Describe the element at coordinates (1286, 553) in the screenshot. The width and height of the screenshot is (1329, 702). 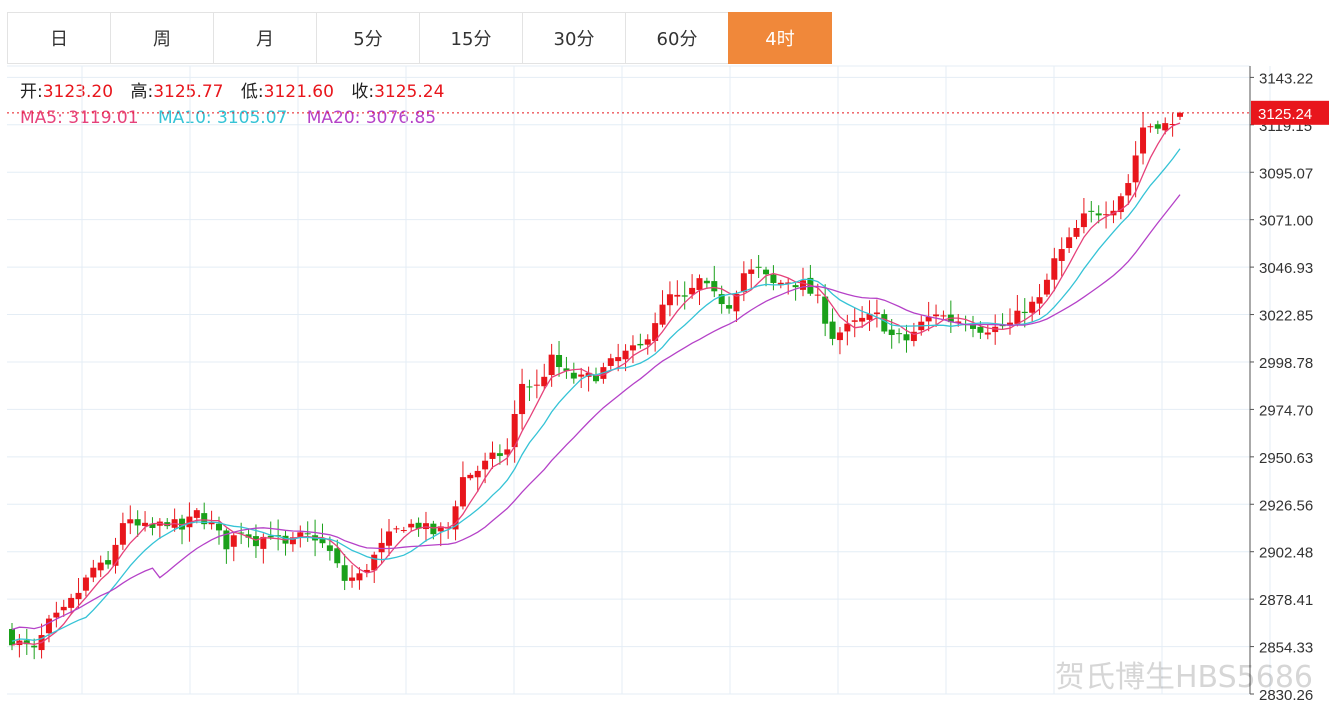
I see `y-tick-label: 2902.48` at that location.